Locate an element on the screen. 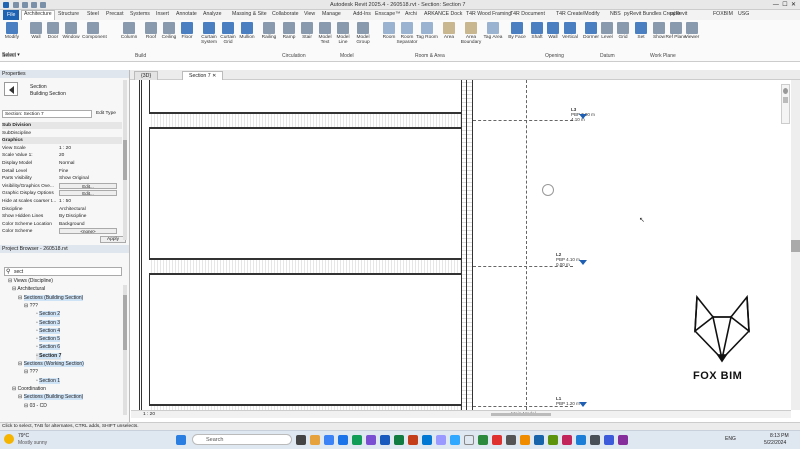 Image resolution: width=800 pixels, height=449 pixels. level-line-l3 is located at coordinates (523, 120).